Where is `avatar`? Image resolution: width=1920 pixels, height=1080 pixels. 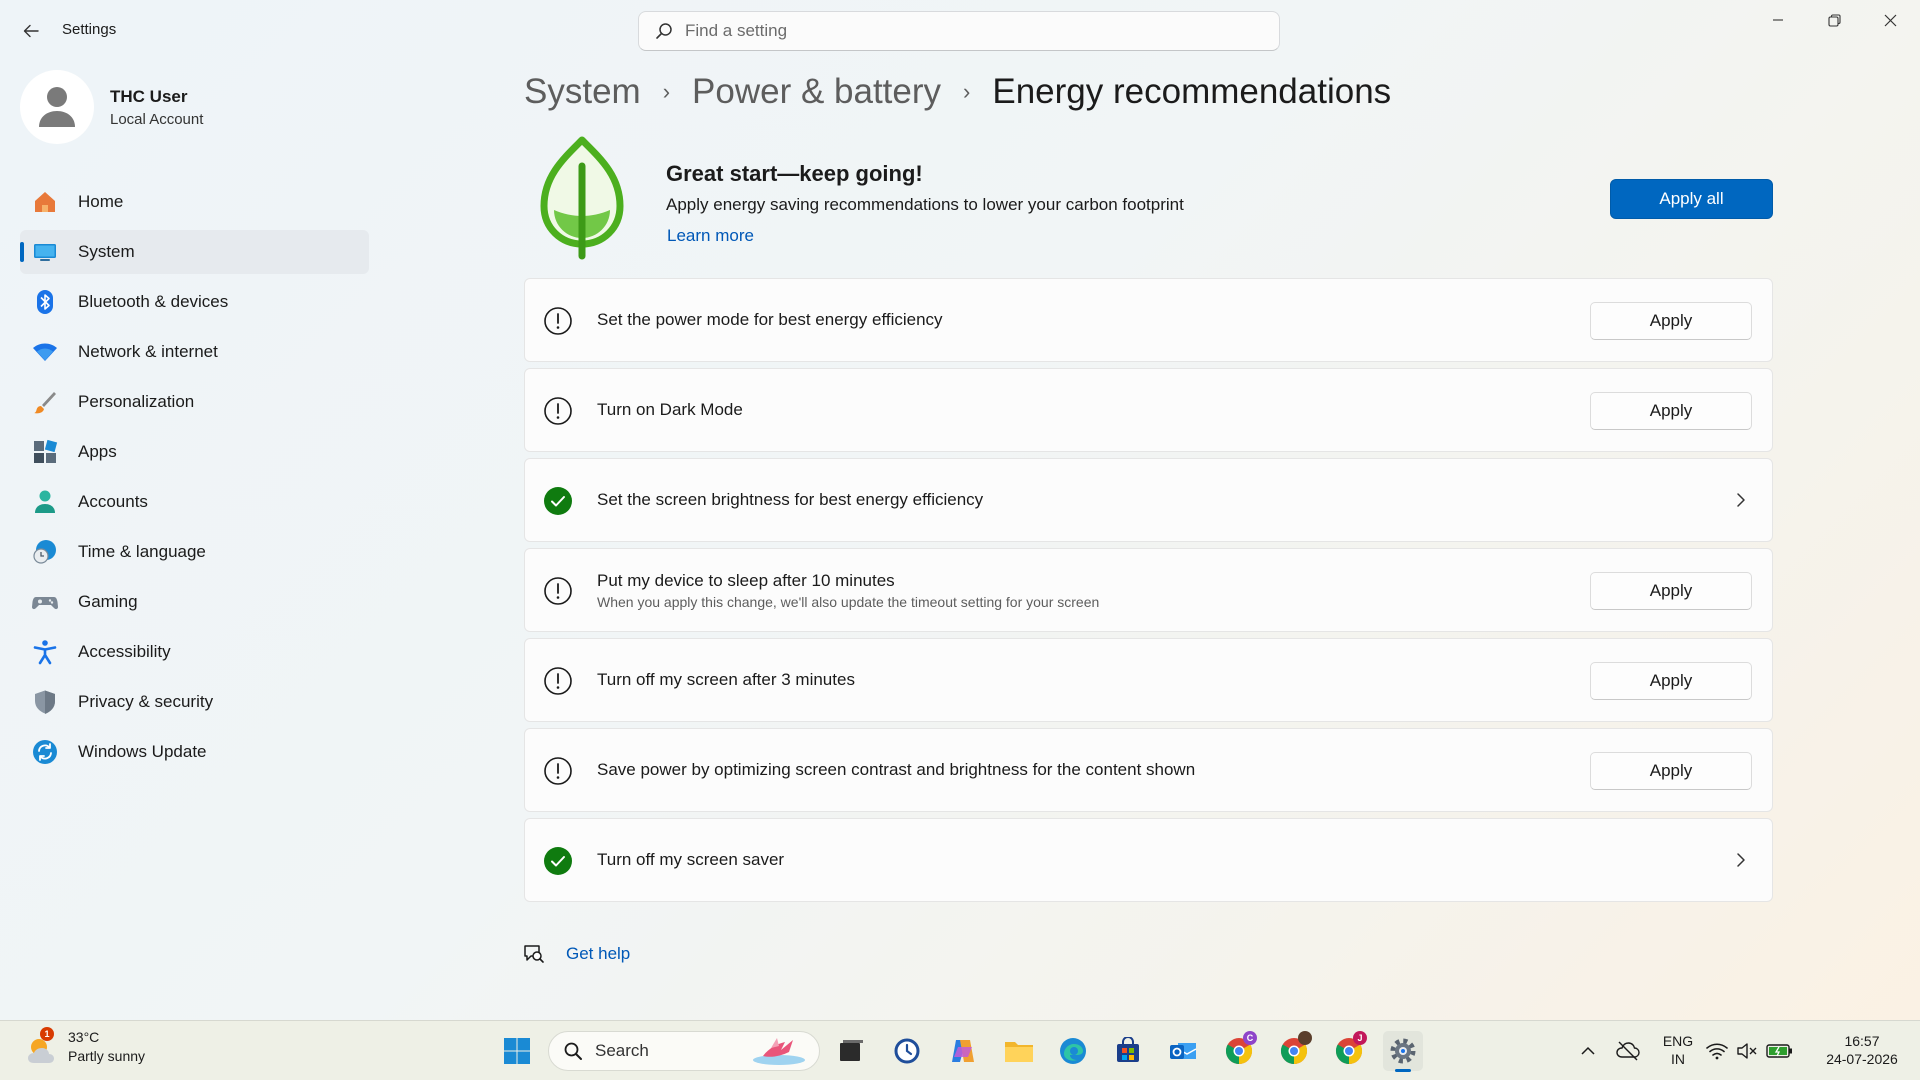
avatar is located at coordinates (57, 107).